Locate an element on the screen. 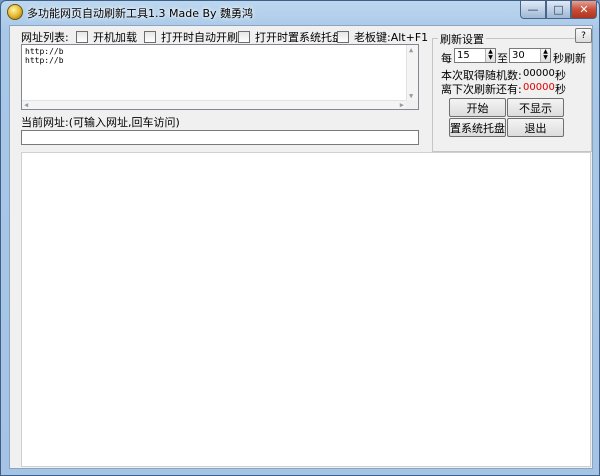  option-tray-on-open: 打开时置系统托盘 is located at coordinates (290, 37).